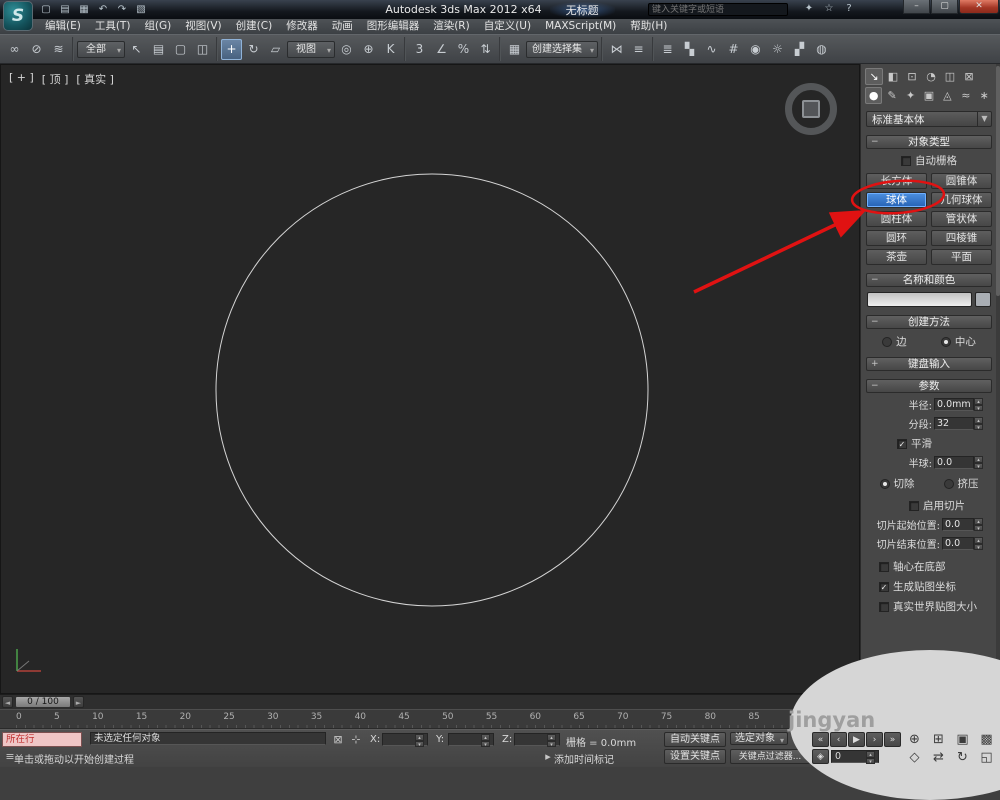 The image size is (1000, 800). I want to click on systems-category-icon: ∗, so click(984, 95).